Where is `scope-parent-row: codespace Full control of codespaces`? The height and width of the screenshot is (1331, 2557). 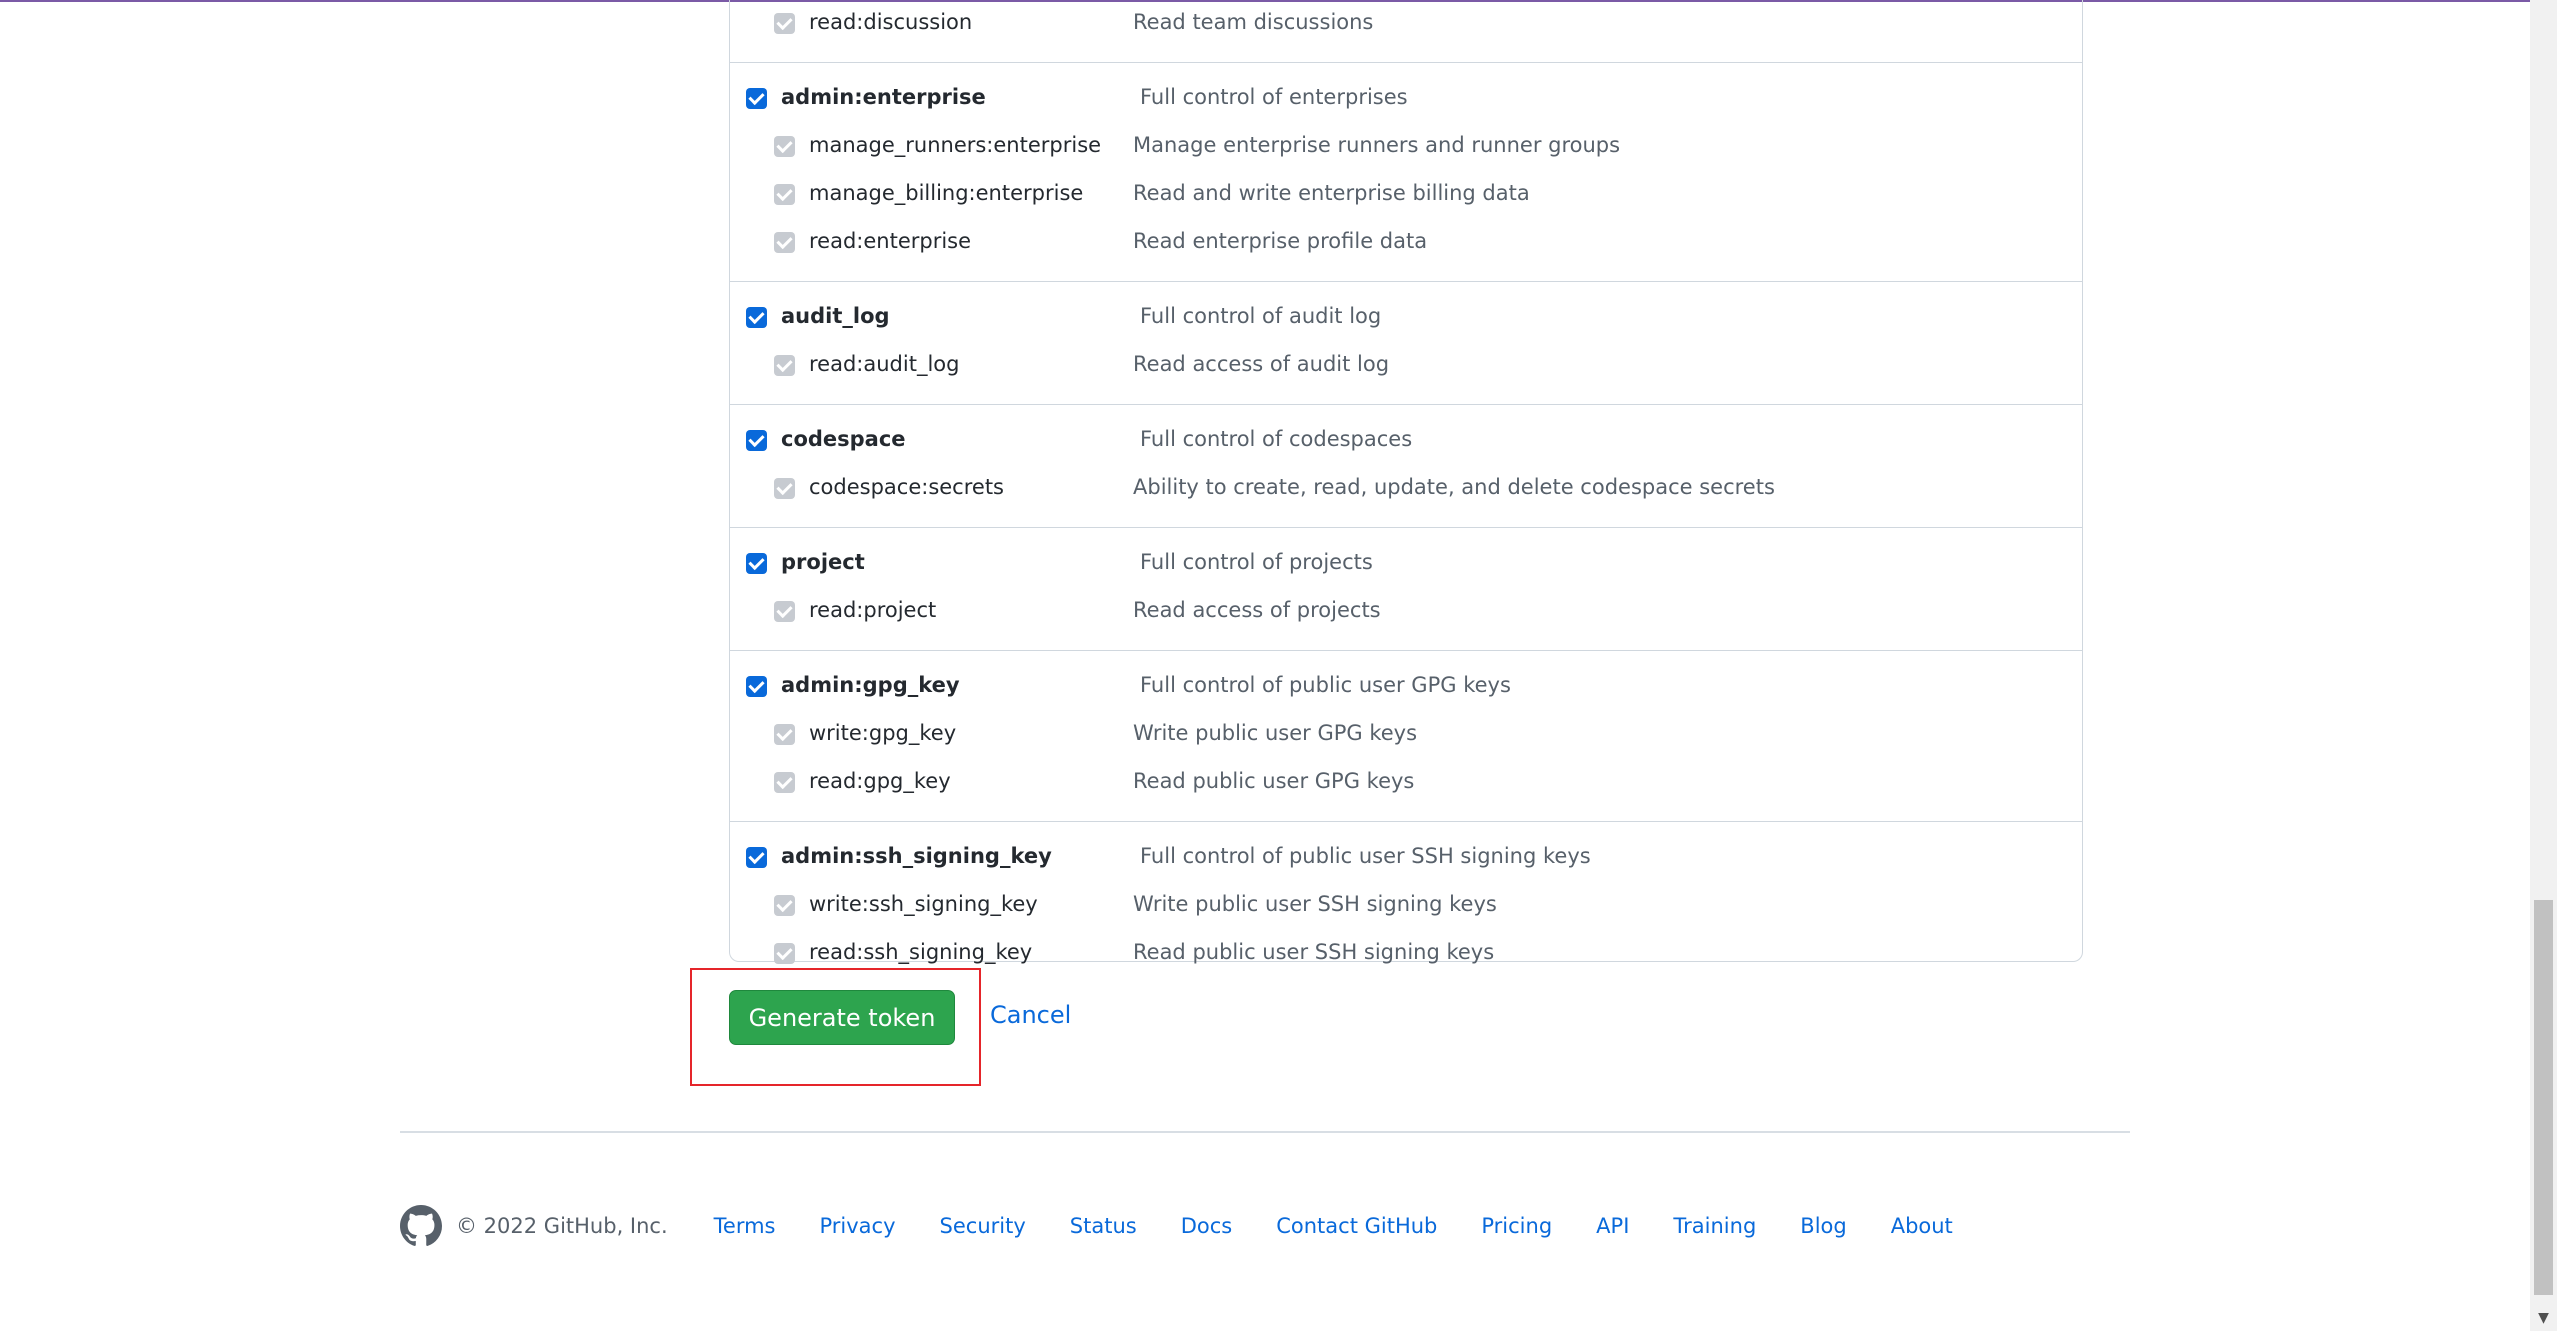
scope-parent-row: codespace Full control of codespaces is located at coordinates (1406, 441).